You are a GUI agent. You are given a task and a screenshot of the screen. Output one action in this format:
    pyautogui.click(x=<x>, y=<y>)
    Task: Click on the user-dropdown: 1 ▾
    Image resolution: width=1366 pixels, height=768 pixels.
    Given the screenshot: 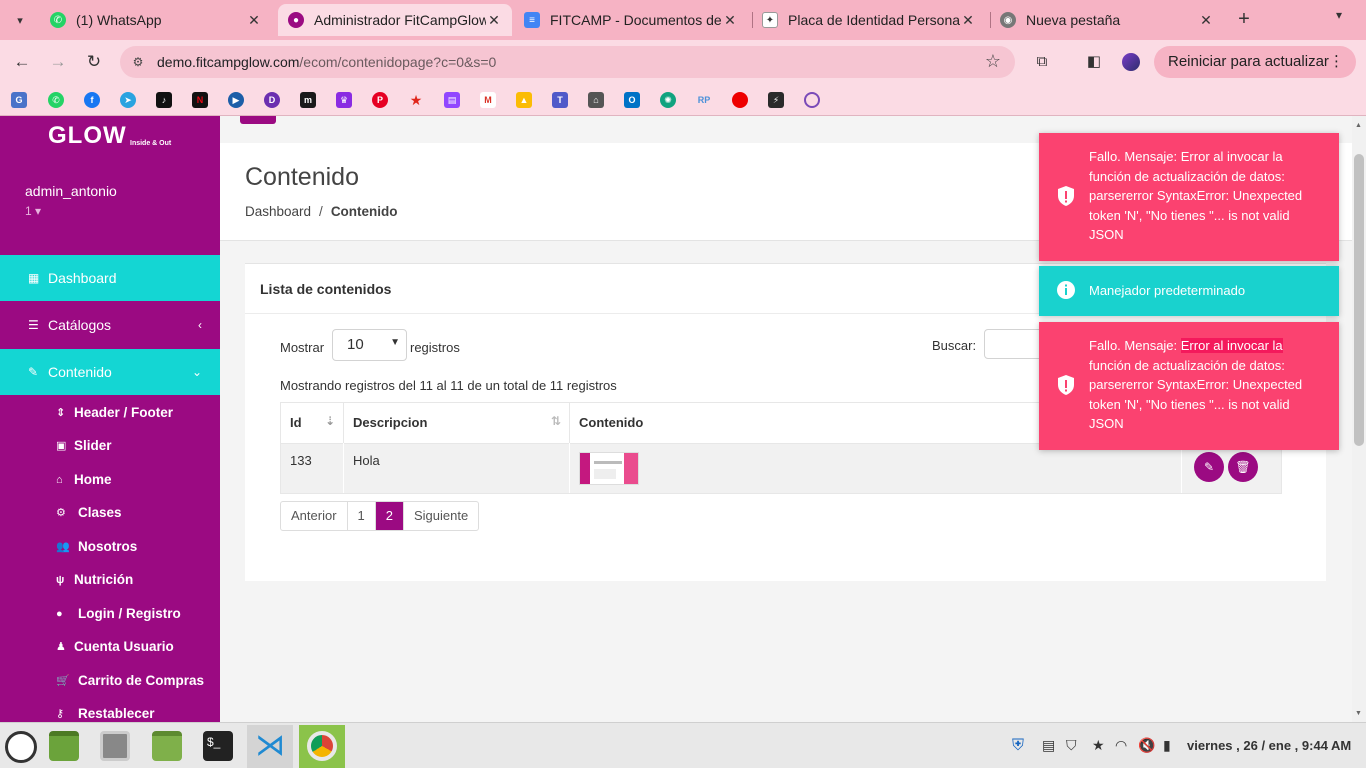 What is the action you would take?
    pyautogui.click(x=33, y=211)
    